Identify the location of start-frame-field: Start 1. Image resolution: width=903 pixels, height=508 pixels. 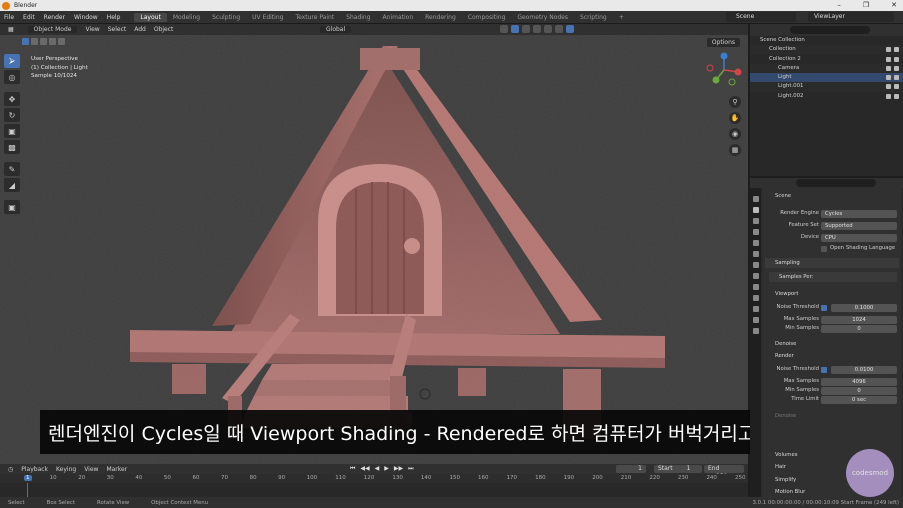
(678, 469).